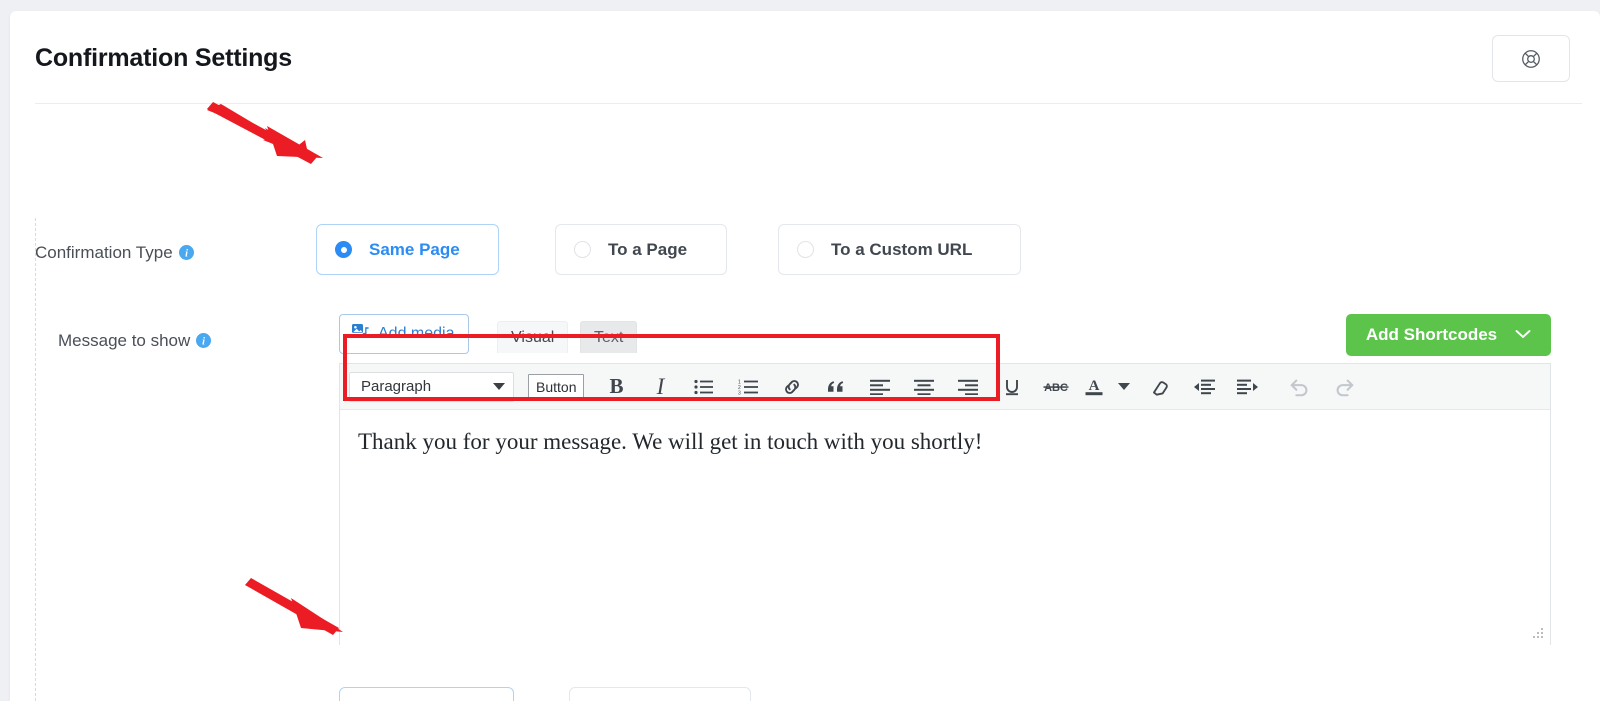  Describe the element at coordinates (880, 387) in the screenshot. I see `align-left-icon` at that location.